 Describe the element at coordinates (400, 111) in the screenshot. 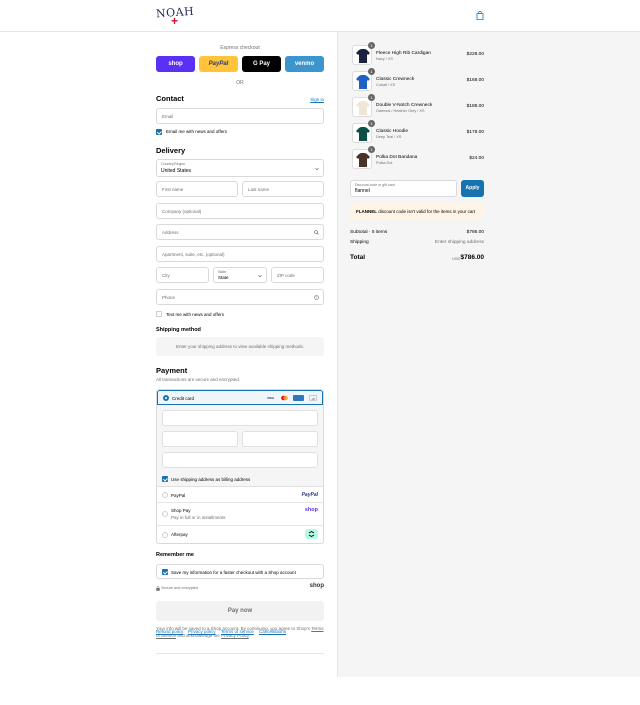

I see `item-variant: Oatmeal / Heather Grey / XS` at that location.